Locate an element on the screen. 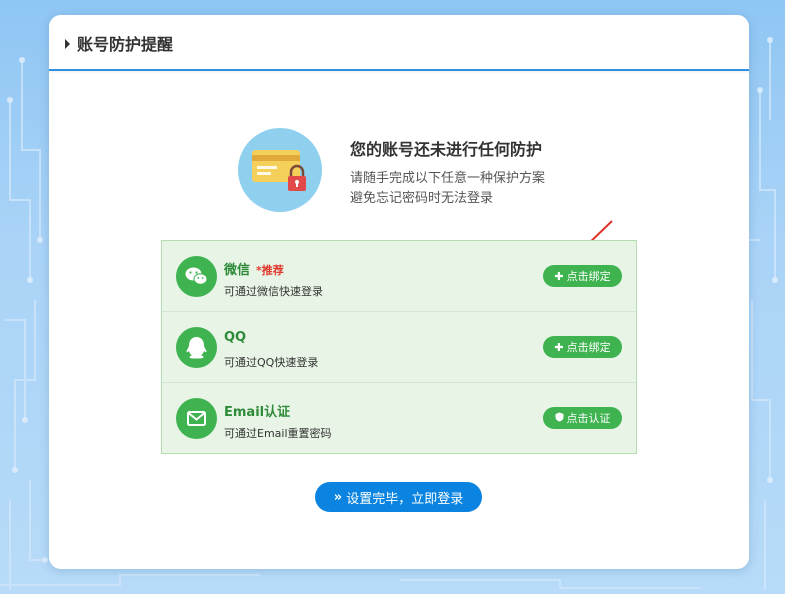  option-name: Email认证 is located at coordinates (257, 412).